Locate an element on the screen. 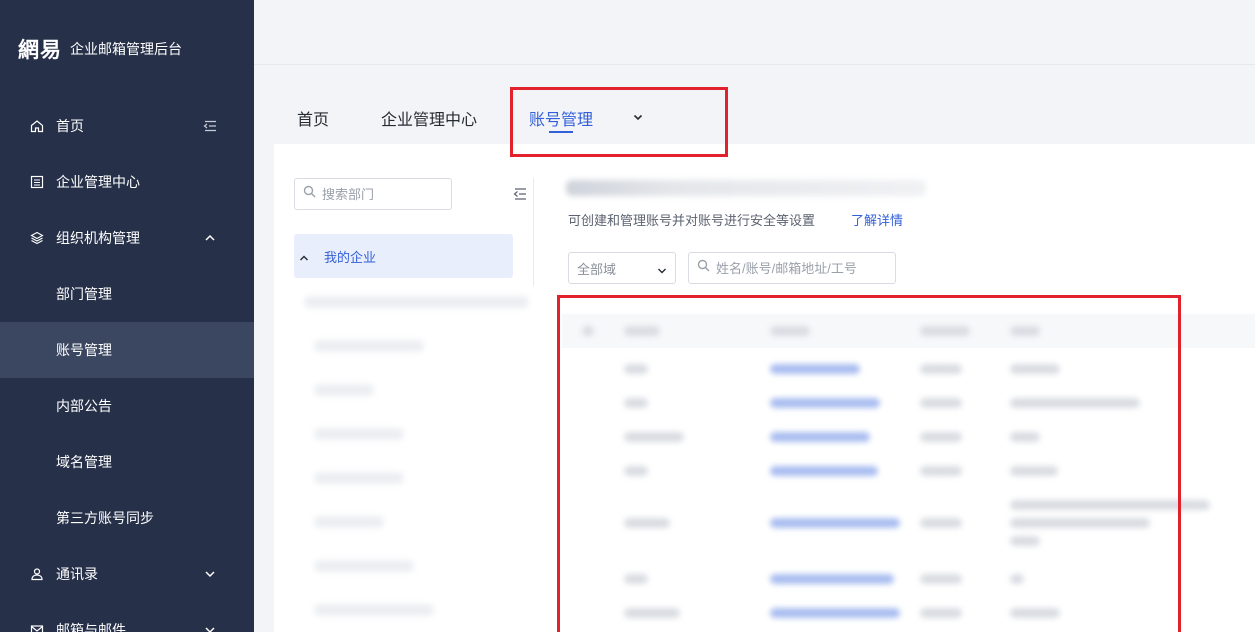 This screenshot has width=1255, height=632. sidebar-item-department-management: 部门管理 is located at coordinates (127, 294).